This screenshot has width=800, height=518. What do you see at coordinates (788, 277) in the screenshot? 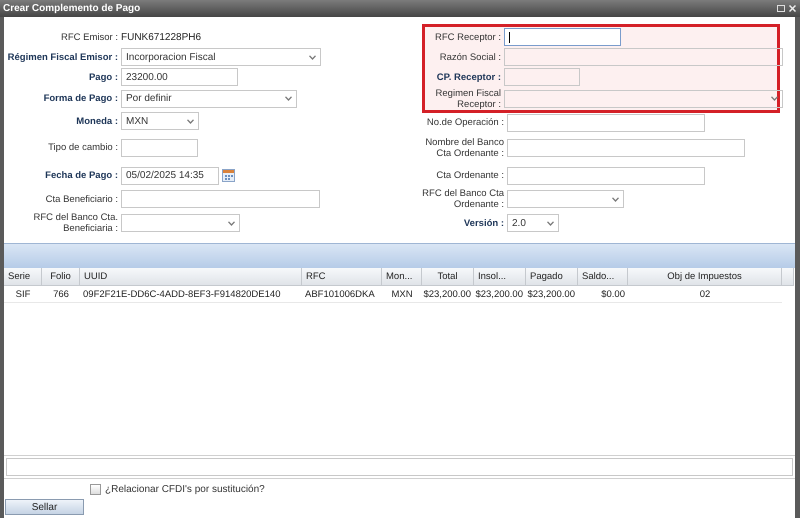
I see `header-filler` at bounding box center [788, 277].